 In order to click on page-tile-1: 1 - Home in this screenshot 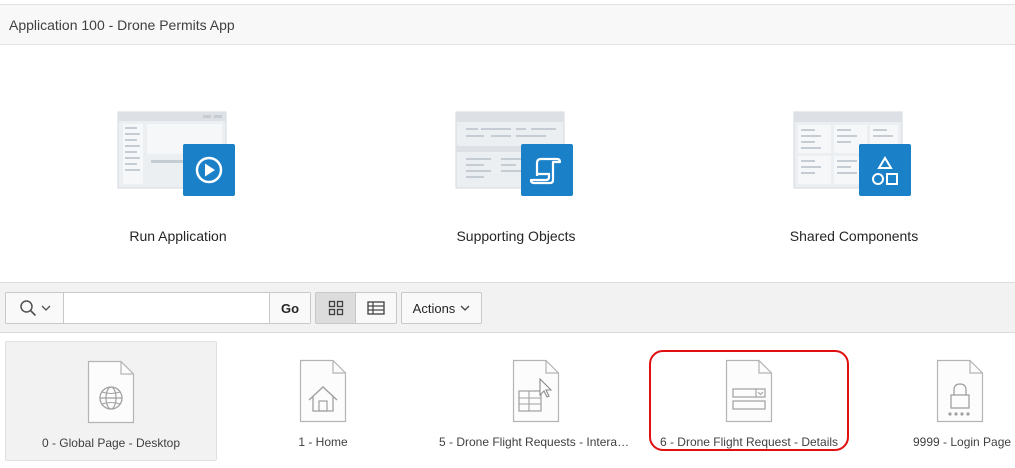, I will do `click(323, 401)`.